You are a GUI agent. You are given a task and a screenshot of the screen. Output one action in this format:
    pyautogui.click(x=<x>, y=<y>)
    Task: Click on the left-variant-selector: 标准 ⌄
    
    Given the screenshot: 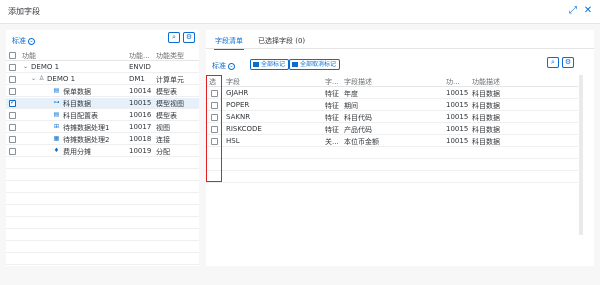 What is the action you would take?
    pyautogui.click(x=23, y=41)
    